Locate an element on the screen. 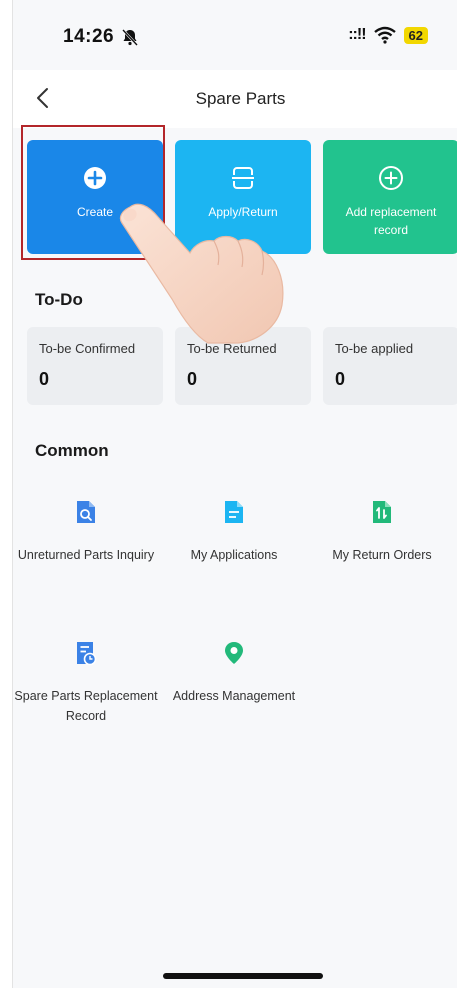 The image size is (457, 988). add-replacement-record-button: Add replacement record is located at coordinates (390, 197).